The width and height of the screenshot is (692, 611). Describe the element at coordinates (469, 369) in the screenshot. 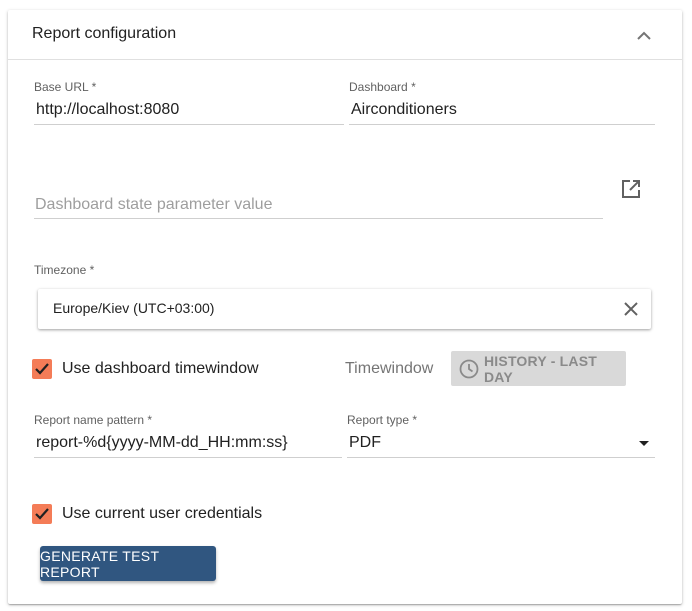

I see `clock-icon` at that location.